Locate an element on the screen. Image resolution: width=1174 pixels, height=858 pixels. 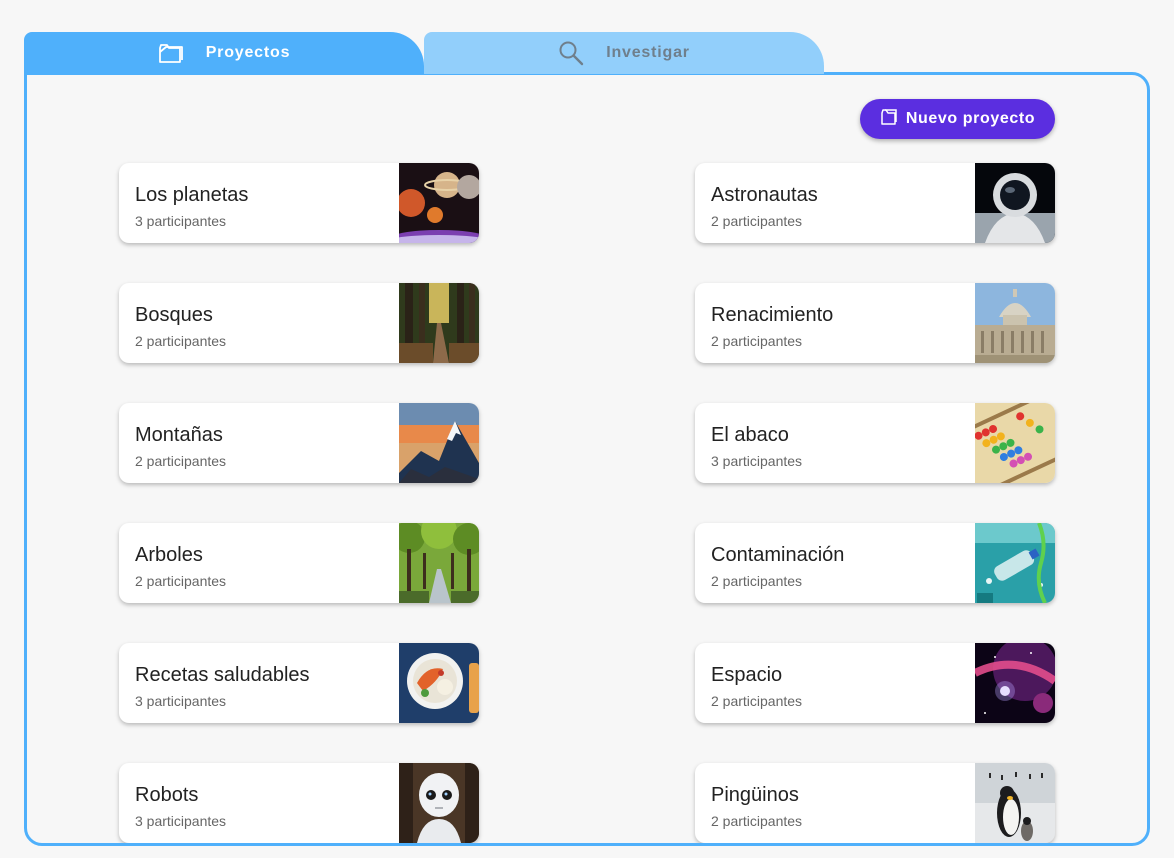
trees-image is located at coordinates (439, 563).